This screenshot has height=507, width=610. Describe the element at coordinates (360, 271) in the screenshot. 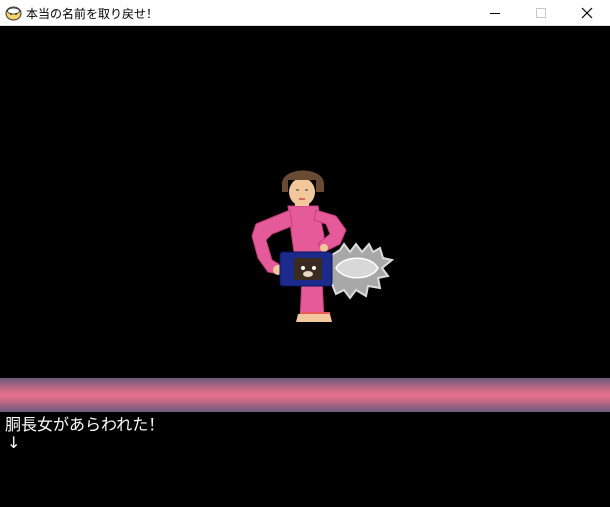

I see `chainsaw-blade` at that location.